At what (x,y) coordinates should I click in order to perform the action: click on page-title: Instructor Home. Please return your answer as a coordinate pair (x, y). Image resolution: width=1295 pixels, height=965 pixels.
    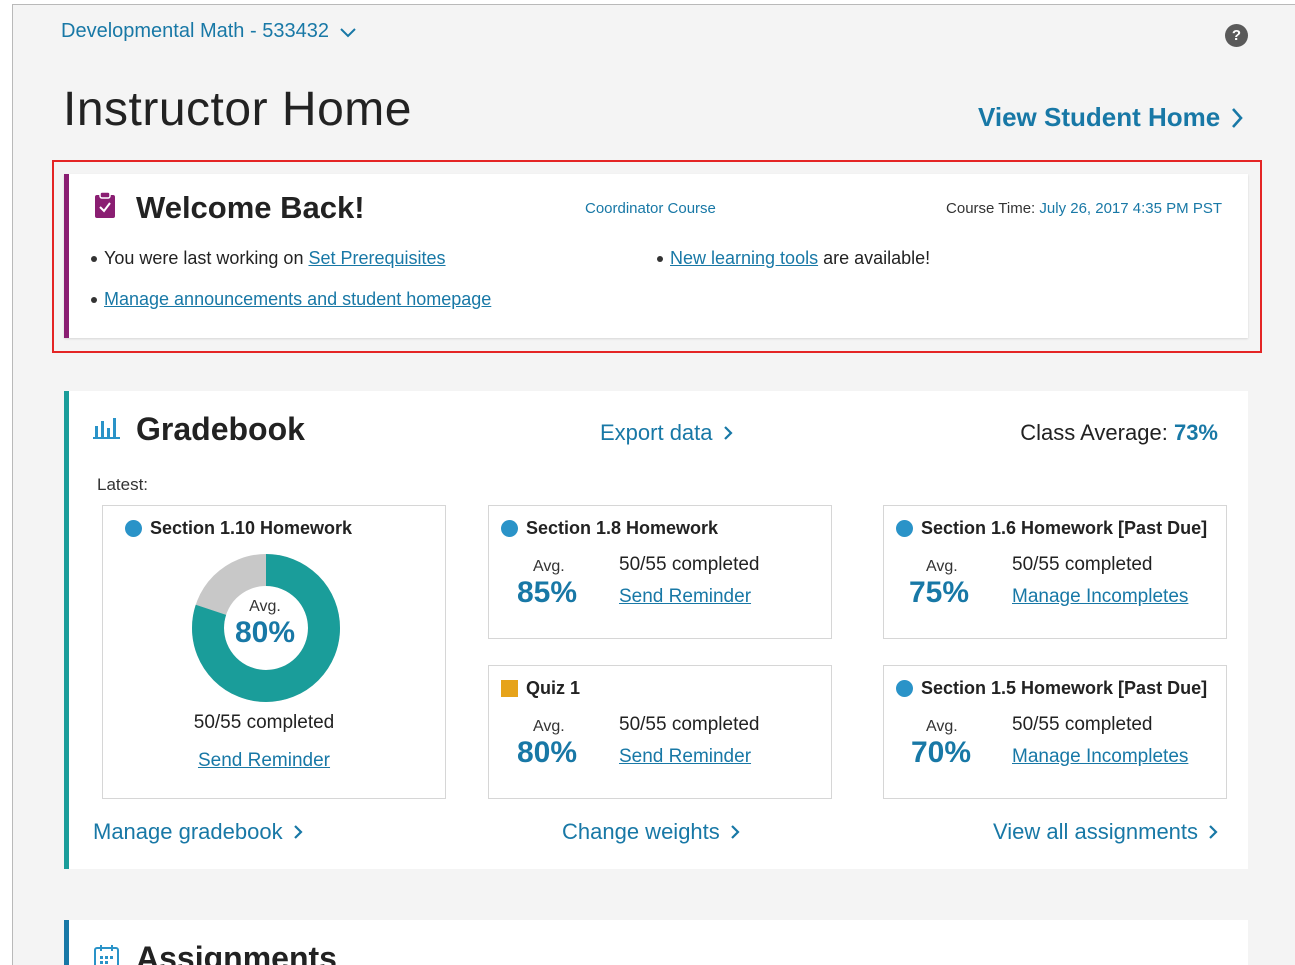
    Looking at the image, I should click on (237, 109).